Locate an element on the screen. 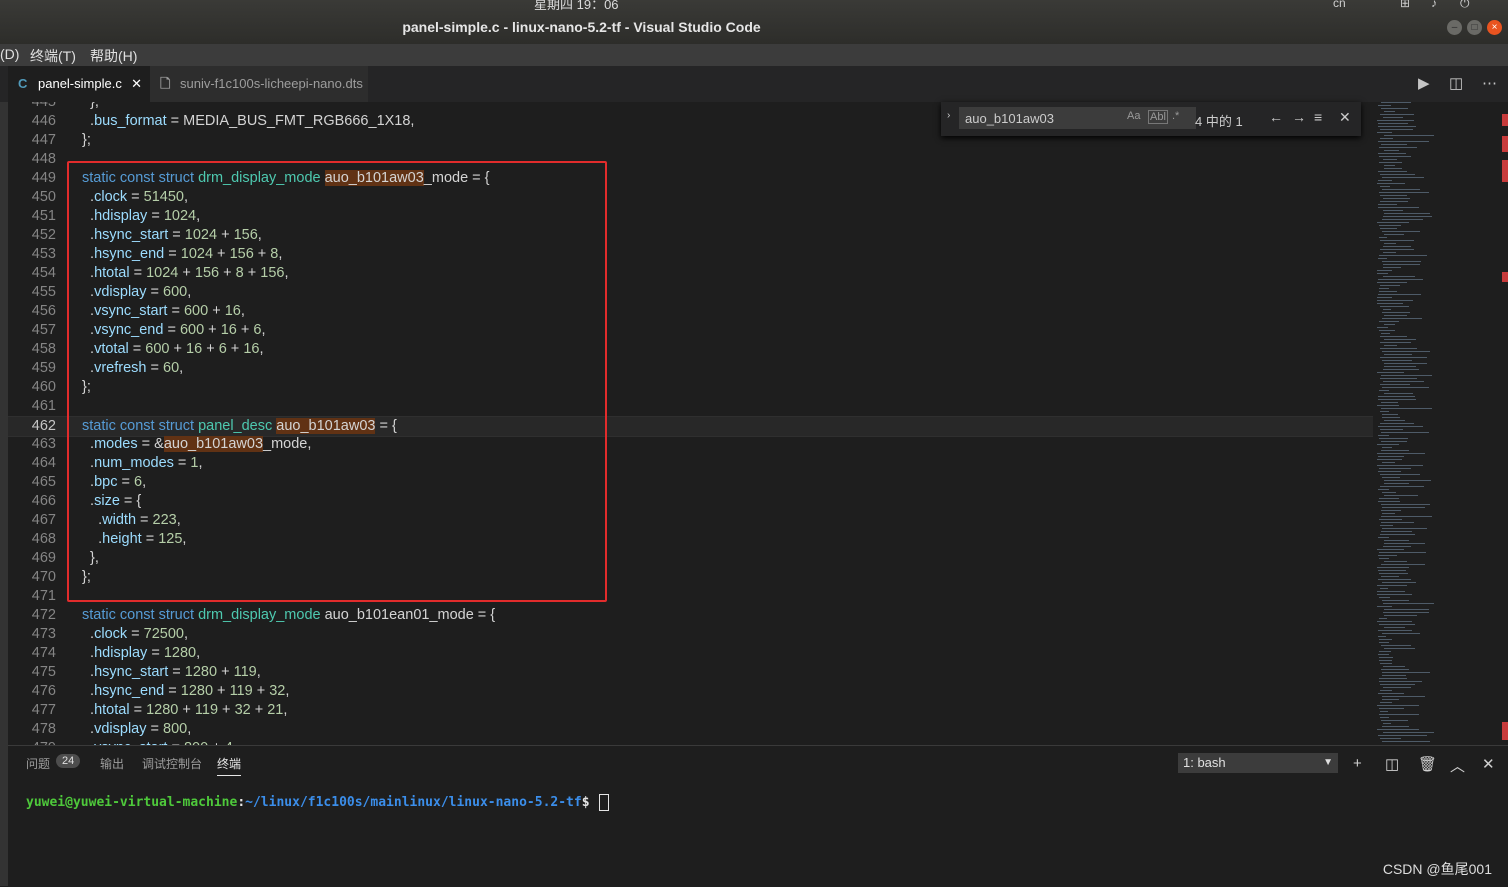  input-method-indicator: cn is located at coordinates (1339, 5).